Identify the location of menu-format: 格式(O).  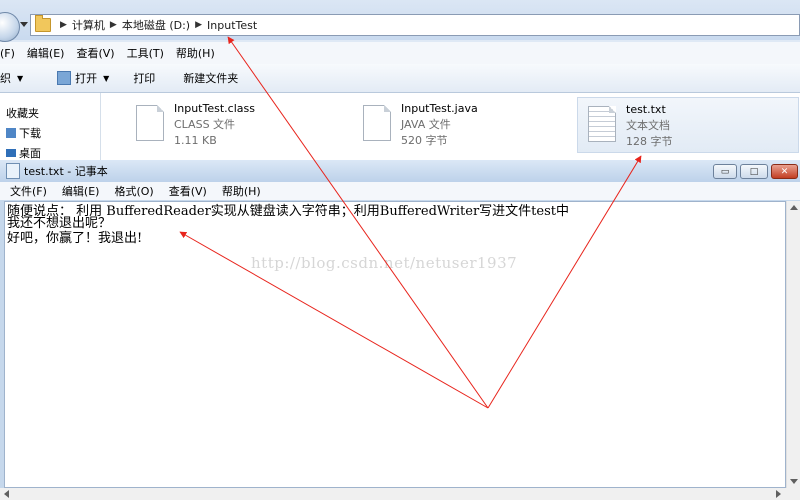
(131, 191).